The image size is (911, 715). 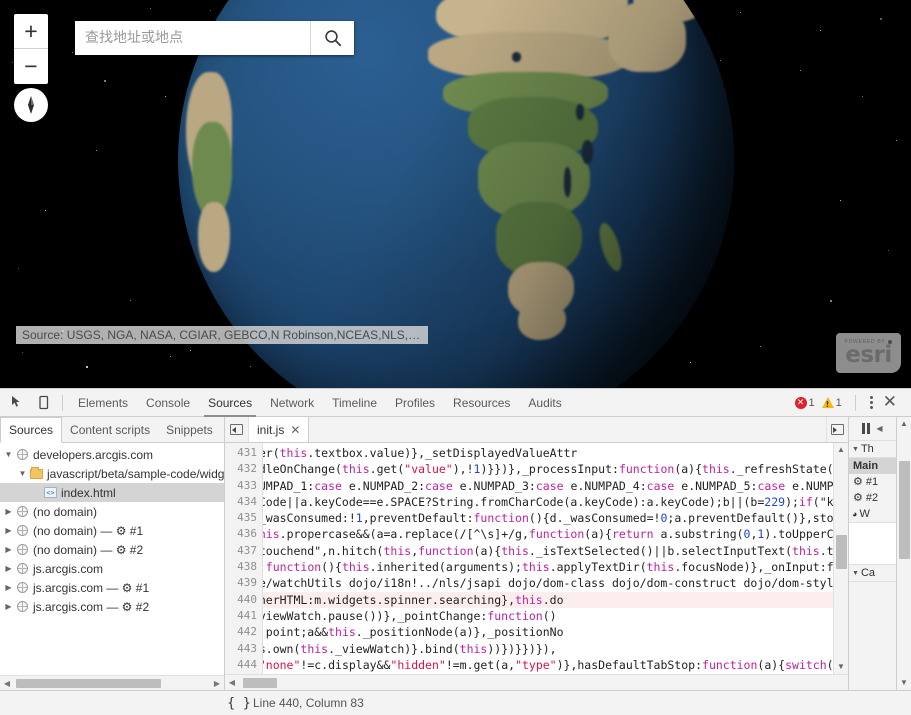 I want to click on line-number: 441, so click(x=243, y=616).